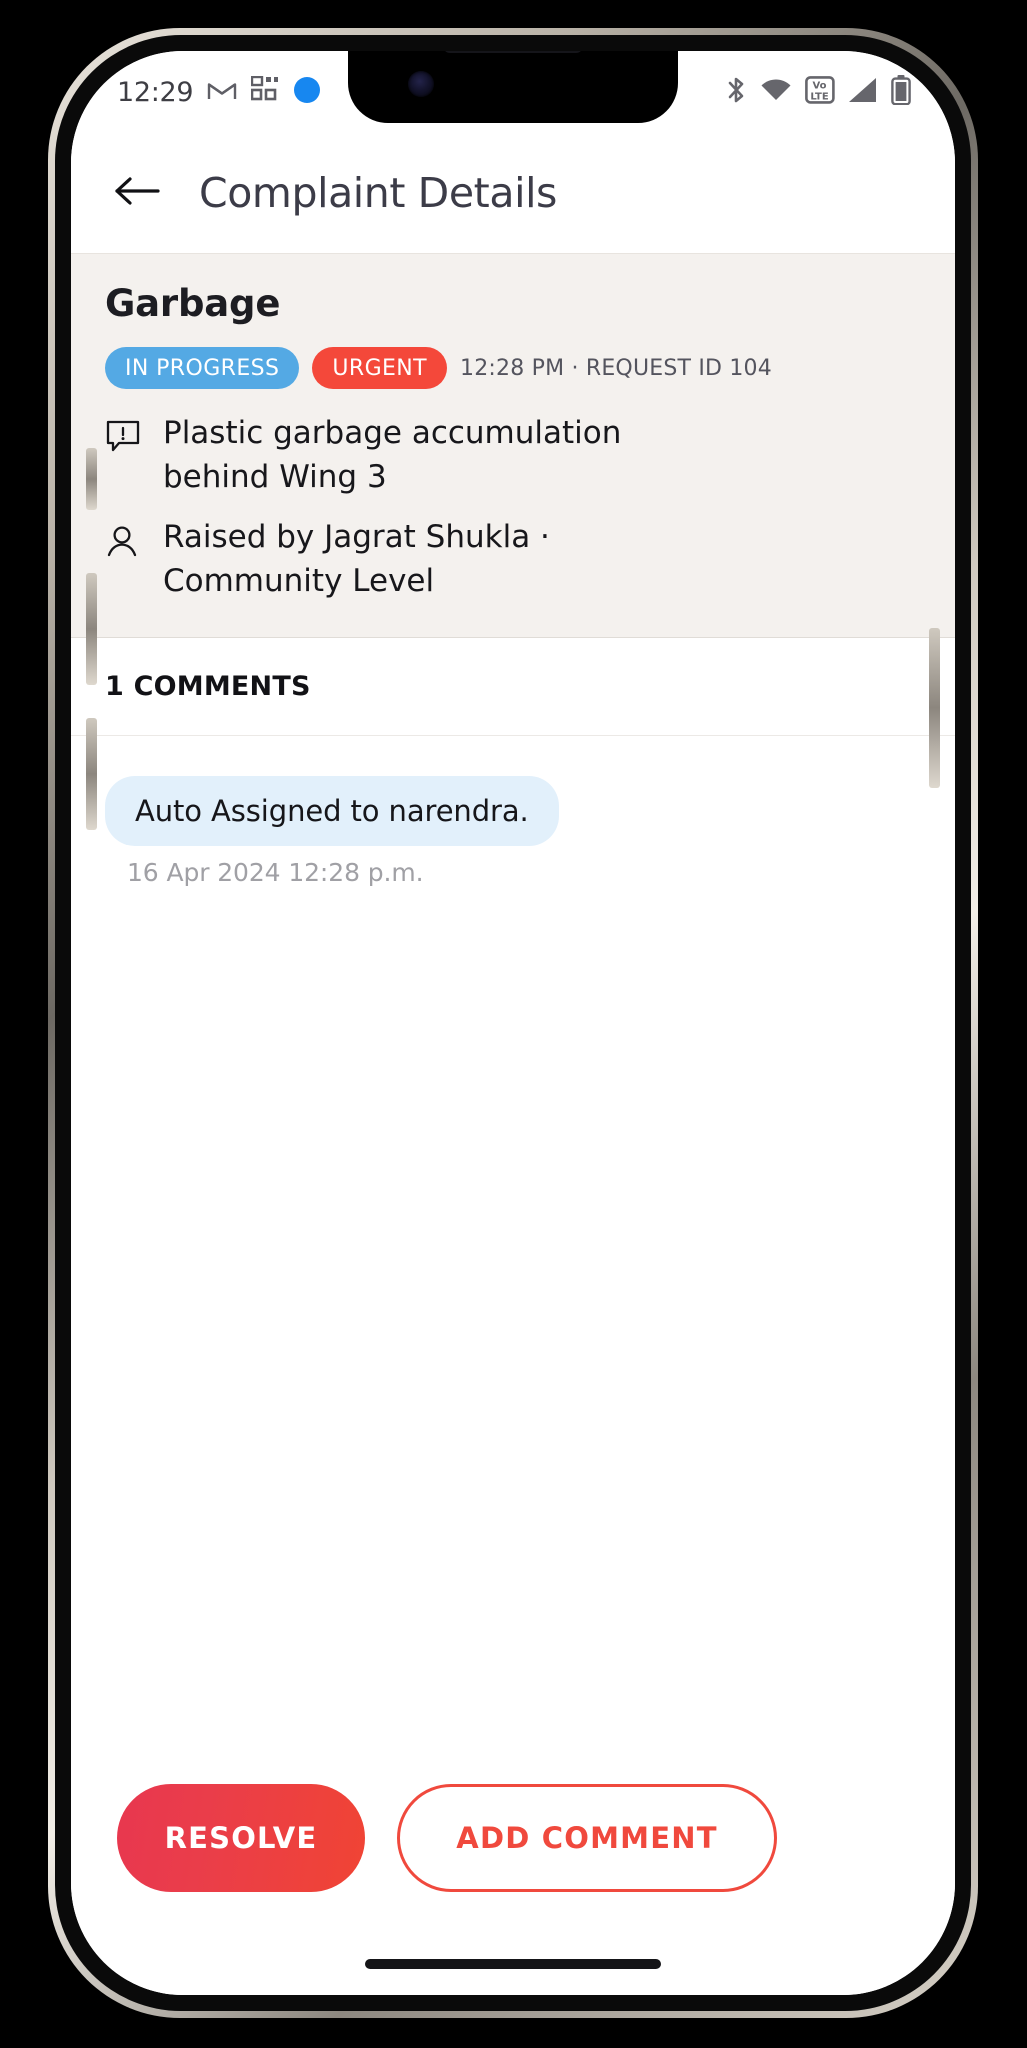 The width and height of the screenshot is (1027, 2048). Describe the element at coordinates (155, 92) in the screenshot. I see `status-bar-clock: 12:29` at that location.